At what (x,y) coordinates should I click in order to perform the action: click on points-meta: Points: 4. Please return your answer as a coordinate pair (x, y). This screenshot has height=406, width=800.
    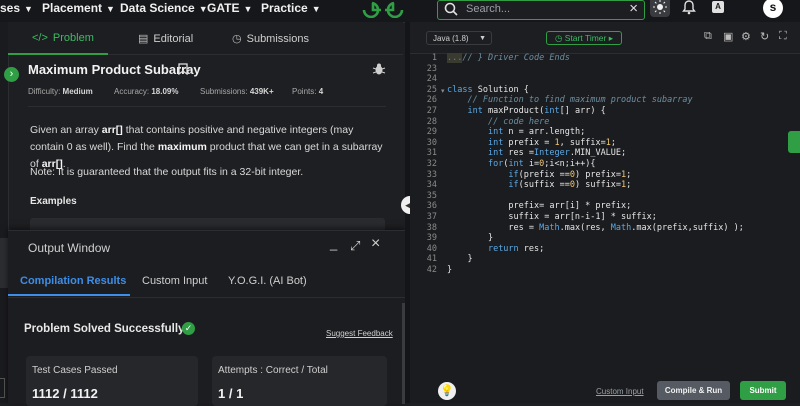
    Looking at the image, I should click on (307, 91).